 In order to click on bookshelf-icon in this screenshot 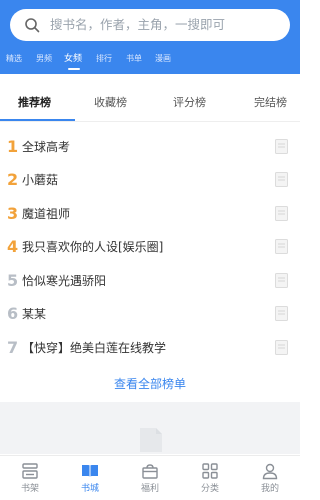, I will do `click(30, 471)`.